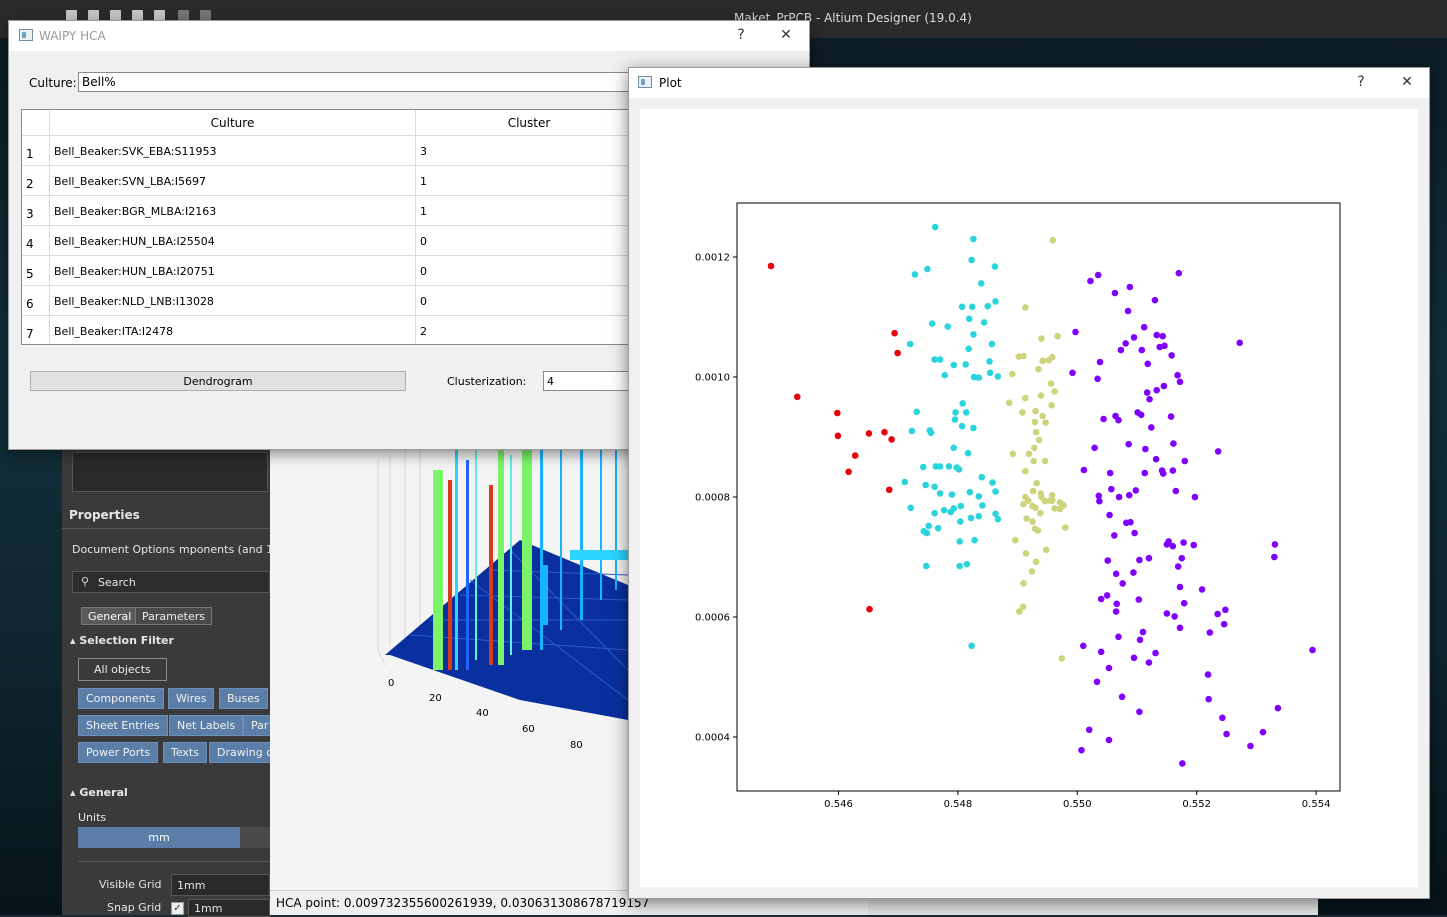 This screenshot has width=1447, height=917. What do you see at coordinates (528, 729) in the screenshot?
I see `surface-tick-60: 60` at bounding box center [528, 729].